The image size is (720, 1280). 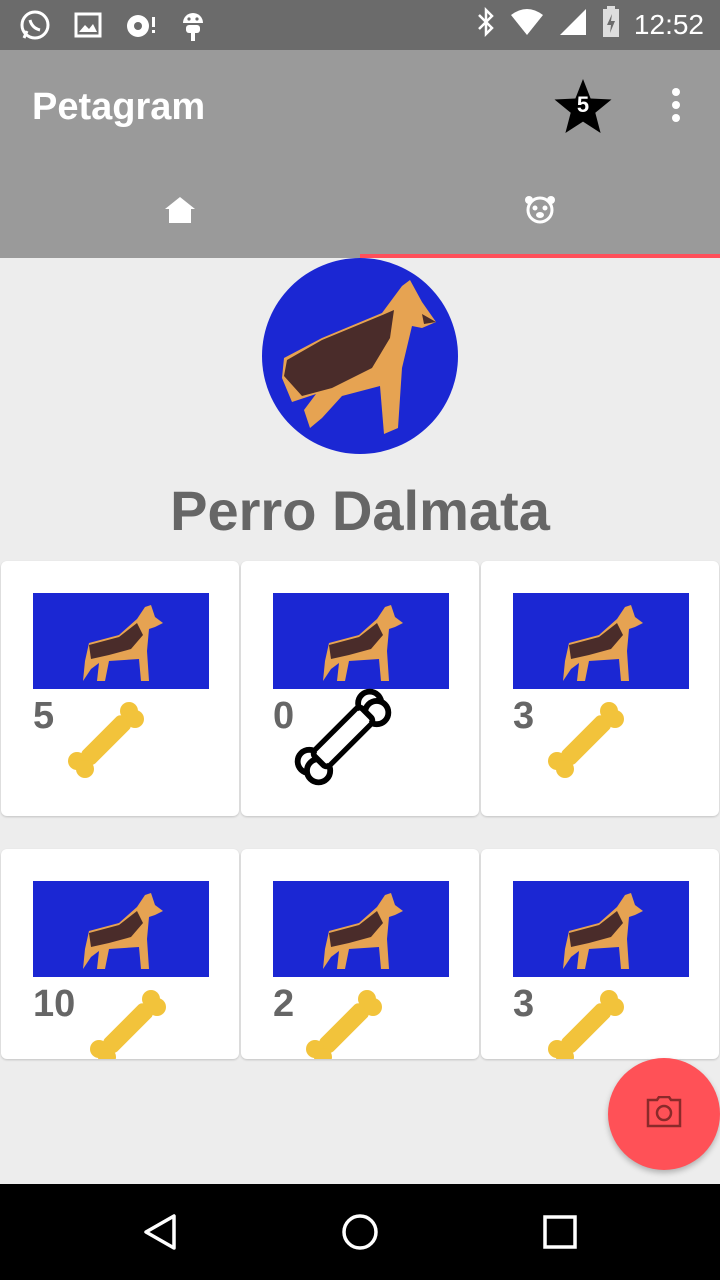 I want to click on android-icon, so click(x=193, y=27).